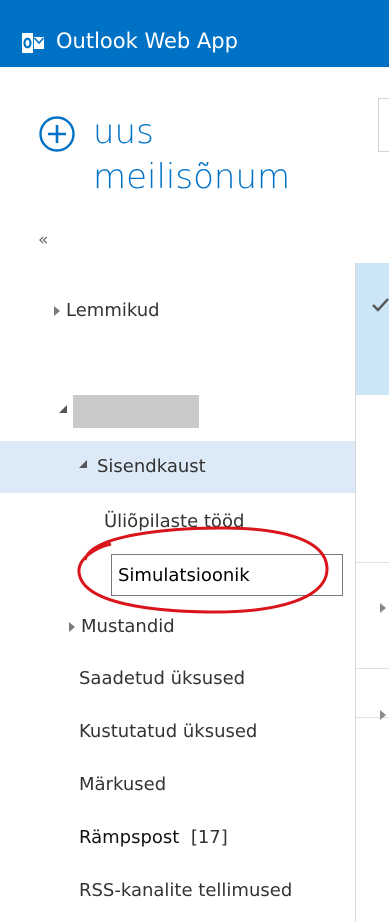  What do you see at coordinates (43, 240) in the screenshot?
I see `collapse-pane-button: «` at bounding box center [43, 240].